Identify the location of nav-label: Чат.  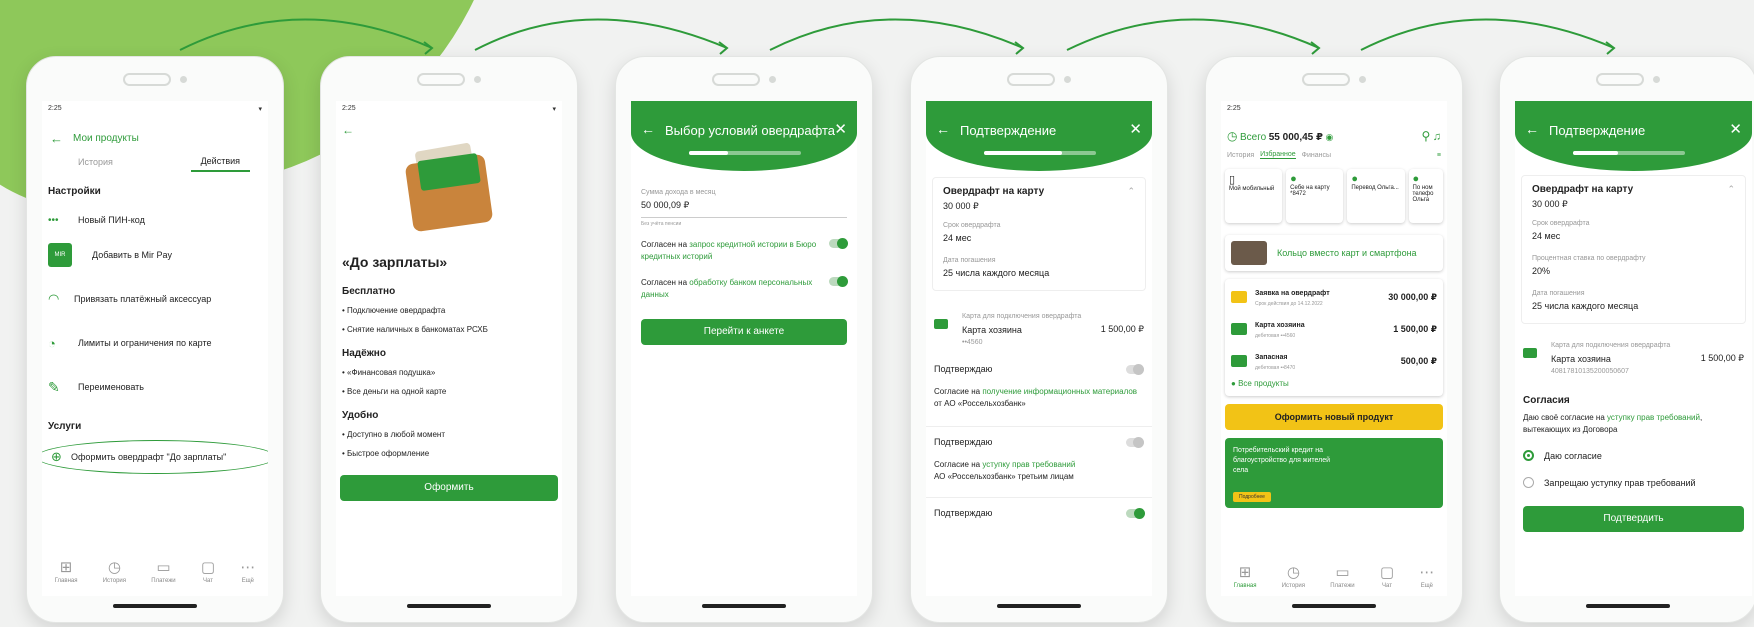
(208, 581).